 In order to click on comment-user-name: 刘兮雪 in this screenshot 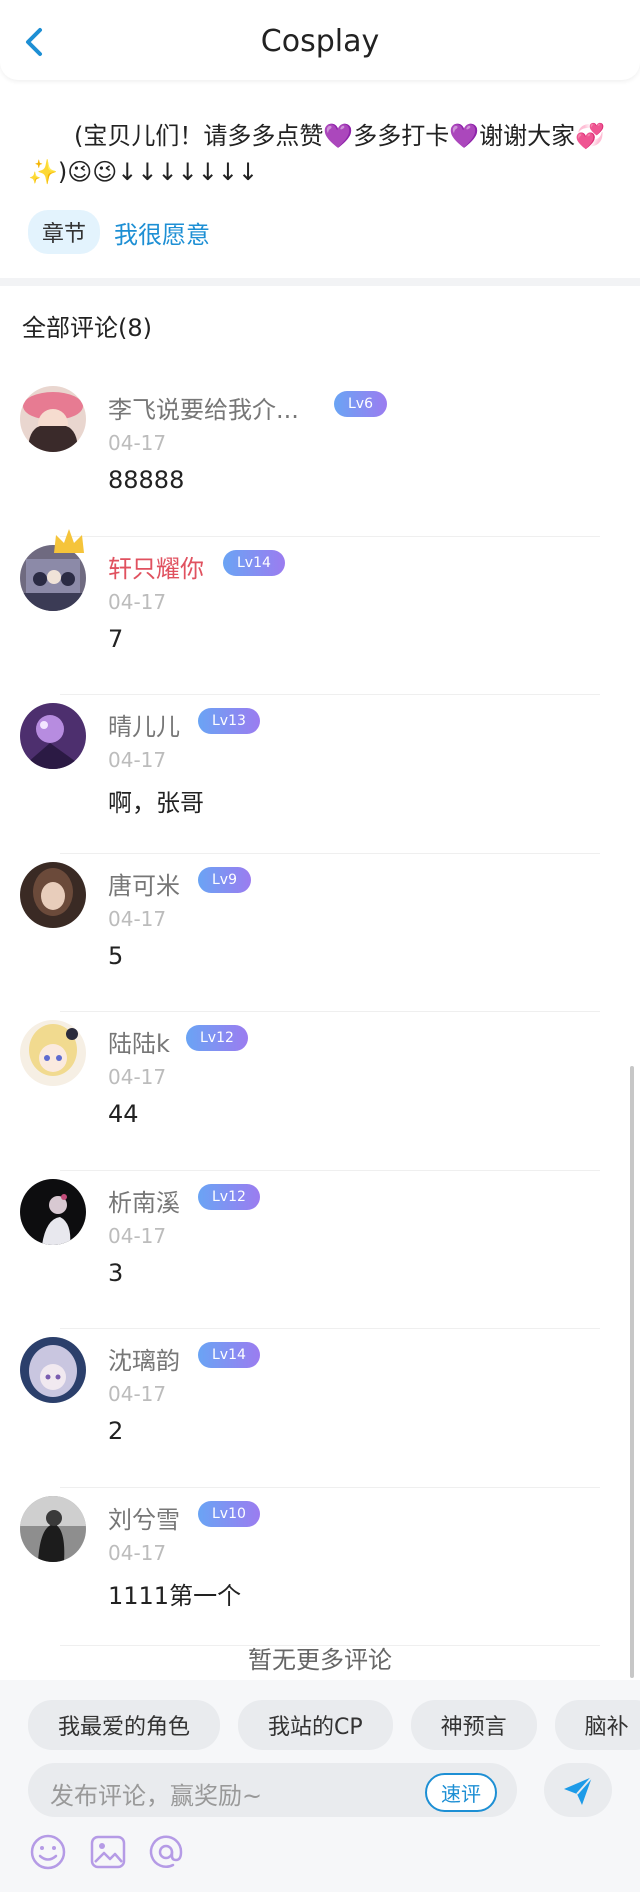, I will do `click(144, 1517)`.